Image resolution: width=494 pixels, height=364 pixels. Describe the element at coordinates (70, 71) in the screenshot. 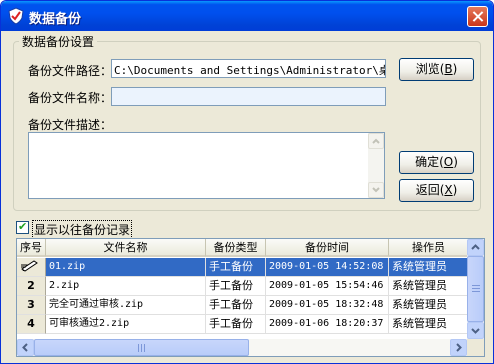

I see `path-label: 备份文件路径：` at that location.